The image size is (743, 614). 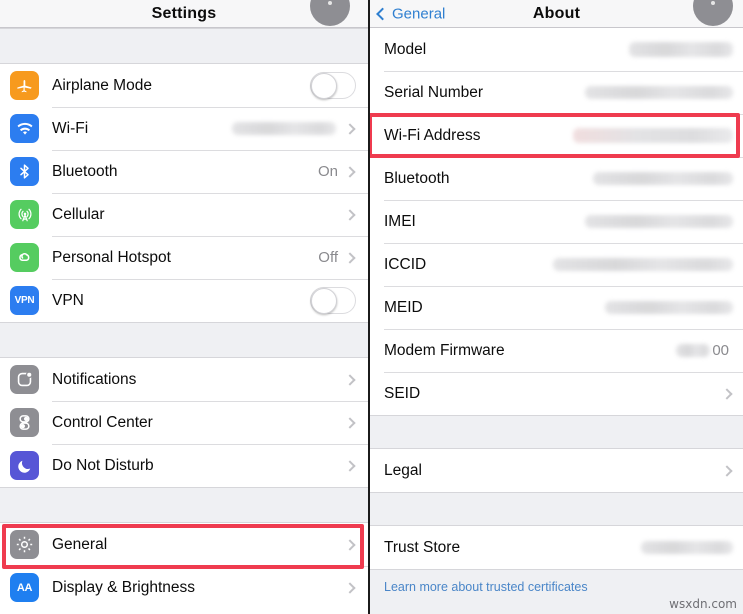 What do you see at coordinates (405, 49) in the screenshot?
I see `about-row-label: Model` at bounding box center [405, 49].